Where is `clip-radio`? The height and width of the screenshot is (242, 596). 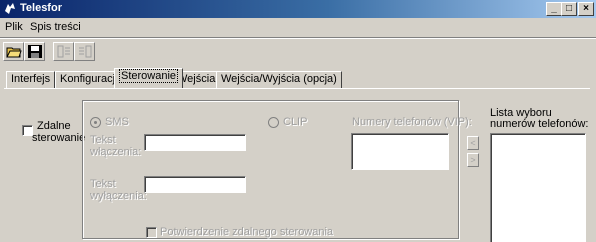 clip-radio is located at coordinates (273, 122).